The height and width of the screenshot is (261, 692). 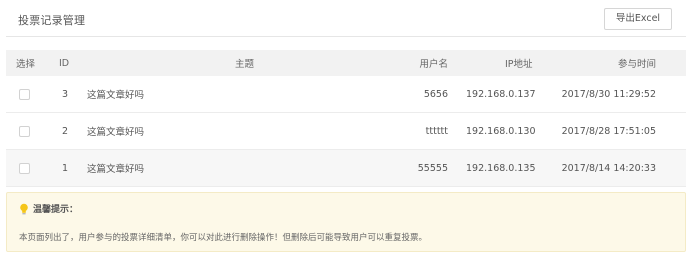 I want to click on row-ip: 192.168.0.135, so click(x=501, y=168).